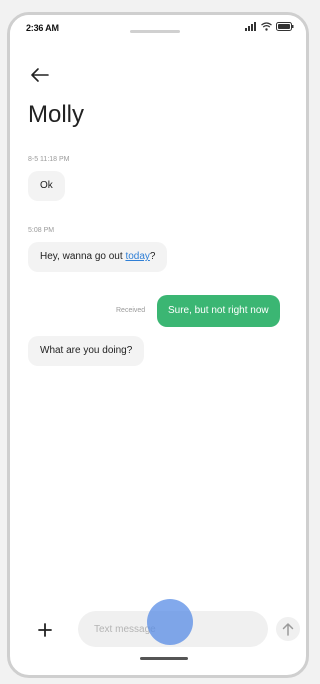 This screenshot has height=684, width=320. I want to click on add-attachment-button, so click(45, 630).